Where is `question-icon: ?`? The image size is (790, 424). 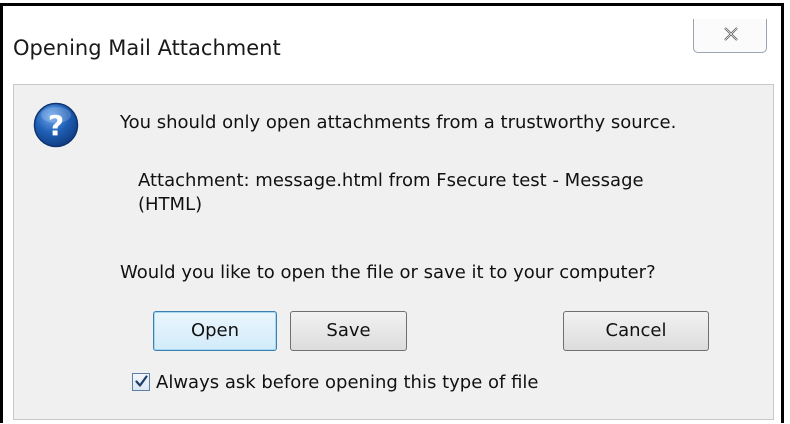 question-icon: ? is located at coordinates (56, 125).